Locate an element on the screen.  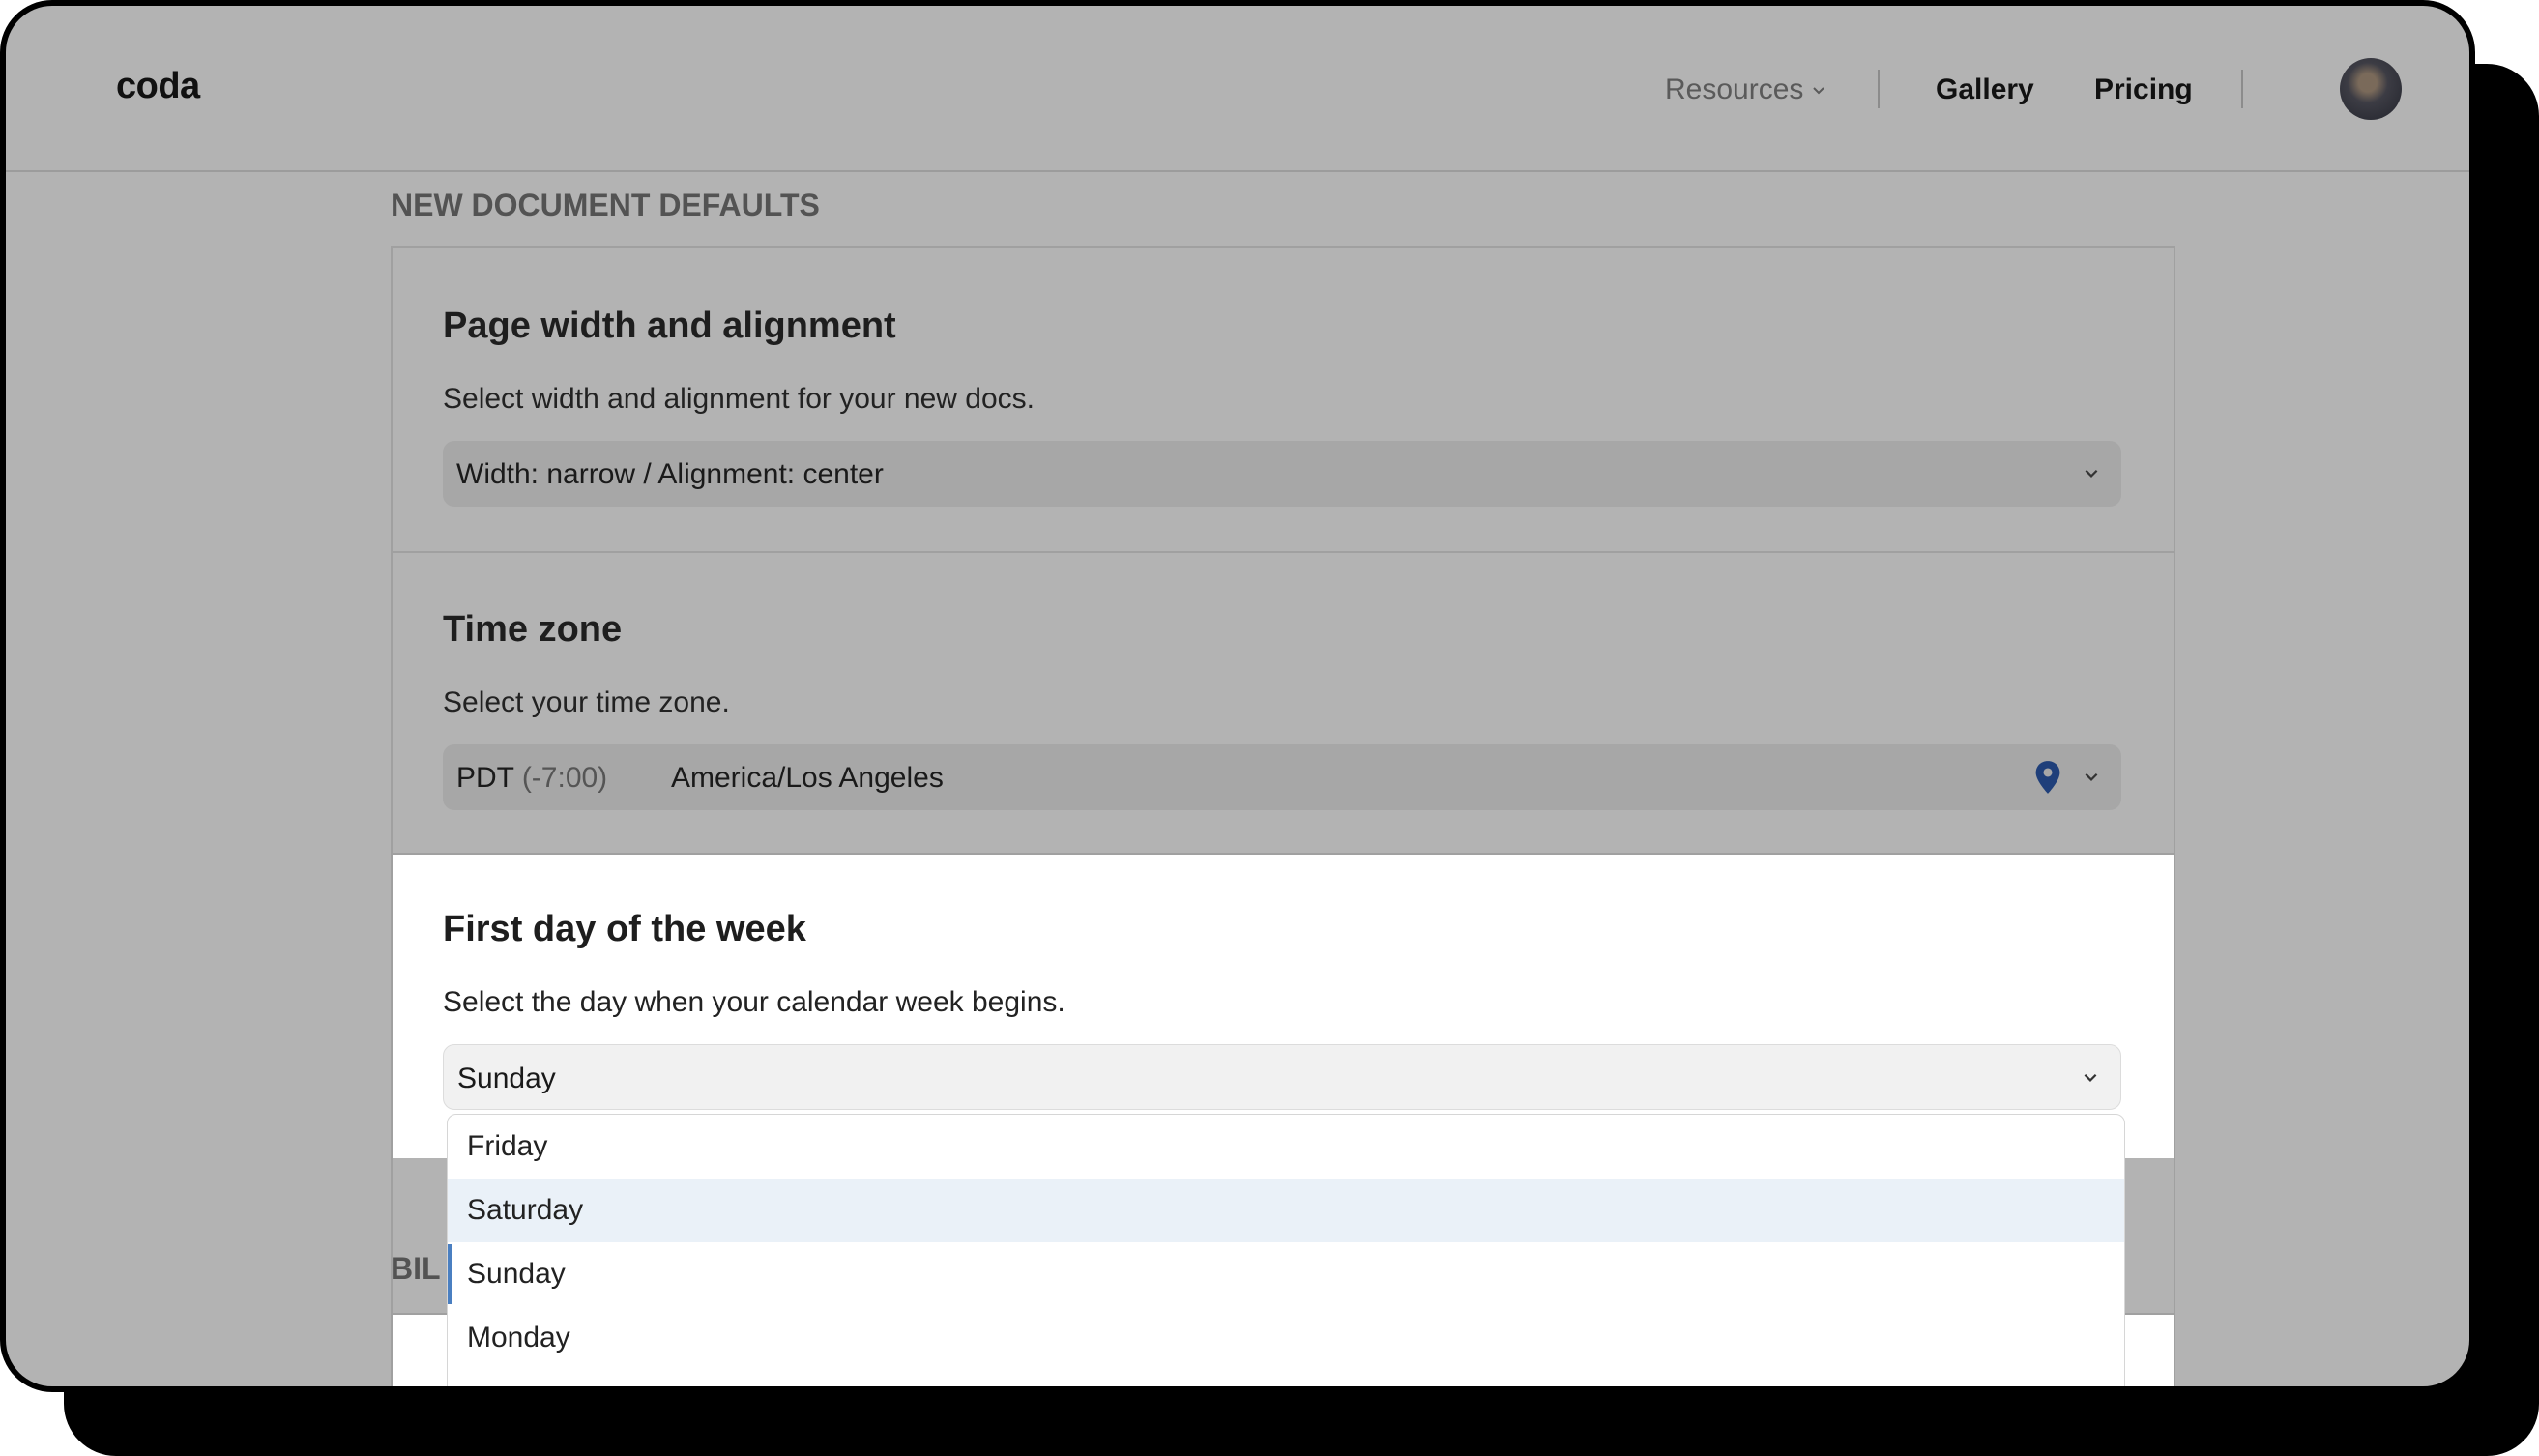
time-zone-offset: (-7:00) is located at coordinates (564, 778).